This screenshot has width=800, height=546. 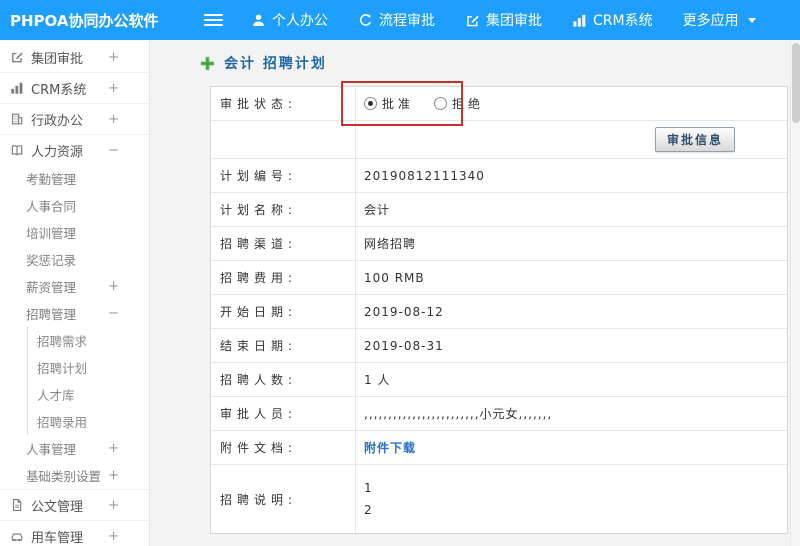 I want to click on hr-book-icon, so click(x=17, y=150).